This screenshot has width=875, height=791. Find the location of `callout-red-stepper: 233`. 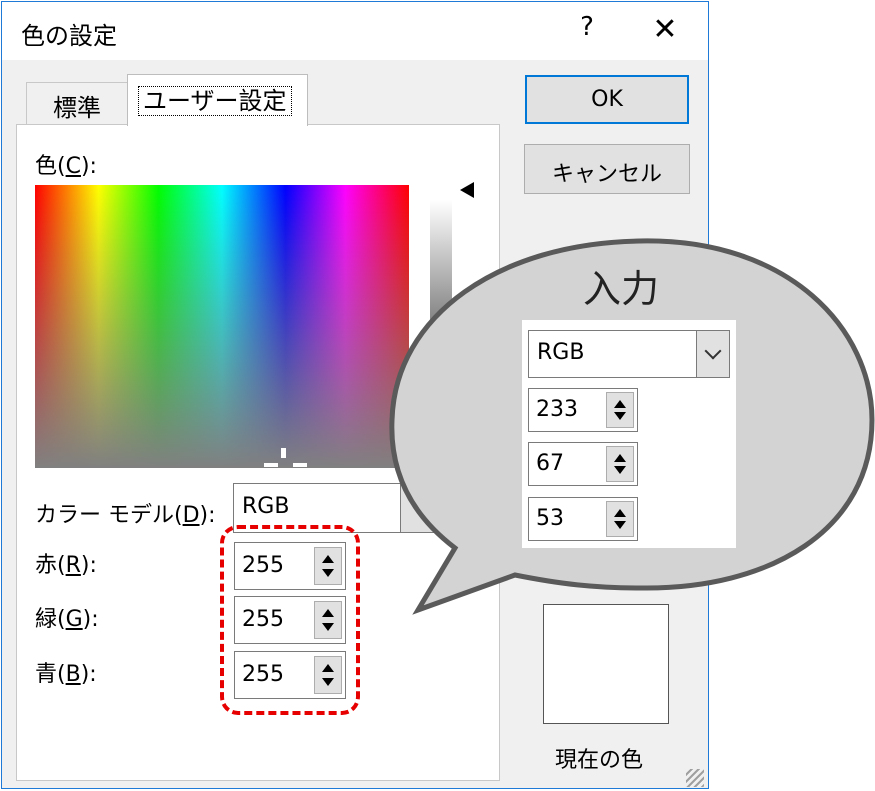

callout-red-stepper: 233 is located at coordinates (583, 410).